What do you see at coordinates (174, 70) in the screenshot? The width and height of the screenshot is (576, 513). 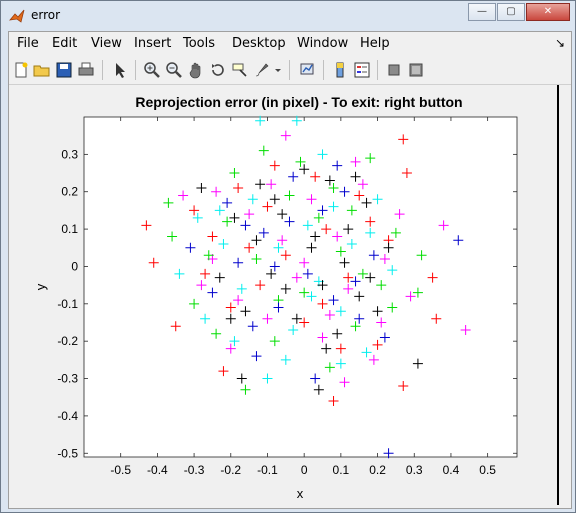 I see `zoom-out-icon` at bounding box center [174, 70].